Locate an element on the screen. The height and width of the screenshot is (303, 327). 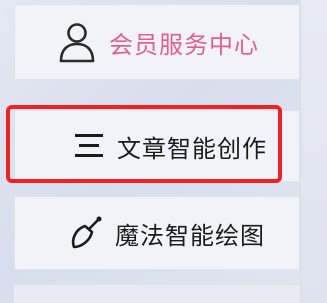
next-menu-item-edge is located at coordinates (157, 293).